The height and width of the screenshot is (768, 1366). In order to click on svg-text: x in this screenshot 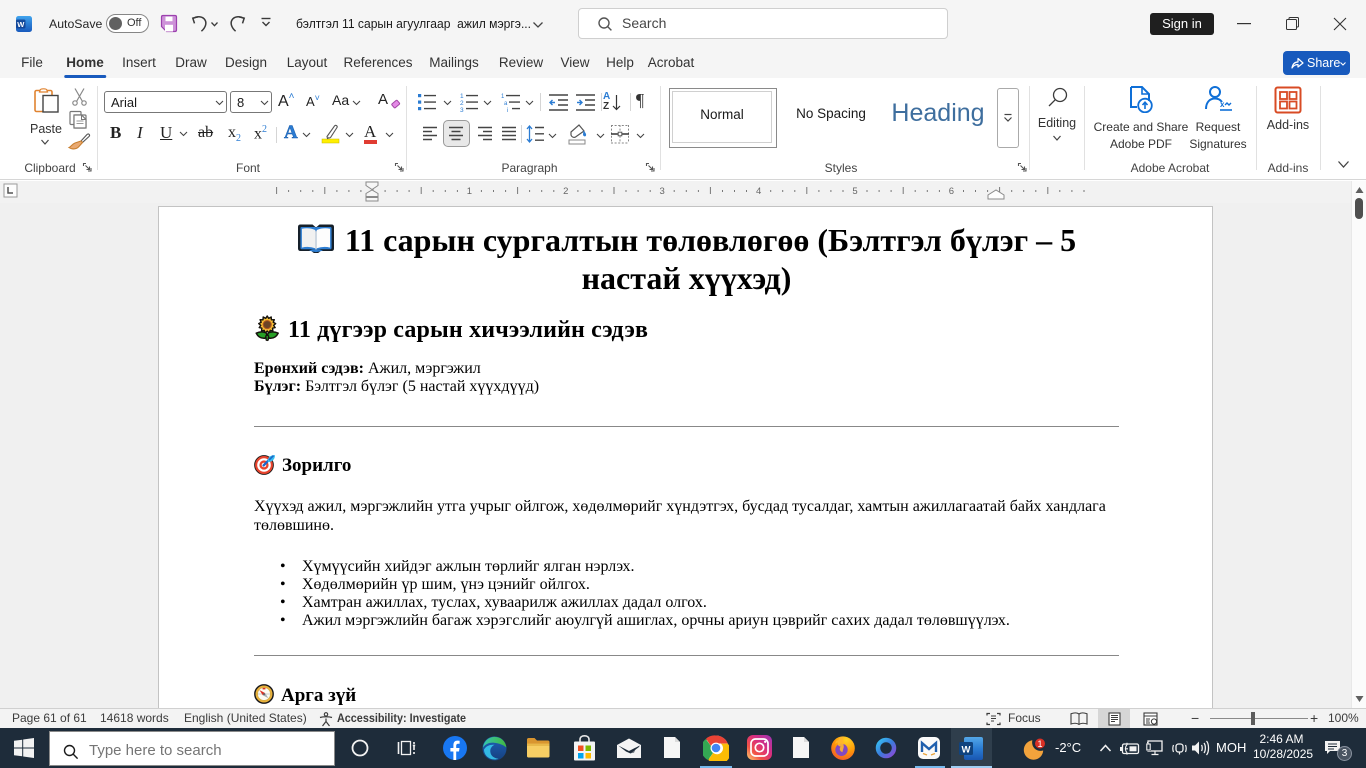, I will do `click(1222, 104)`.